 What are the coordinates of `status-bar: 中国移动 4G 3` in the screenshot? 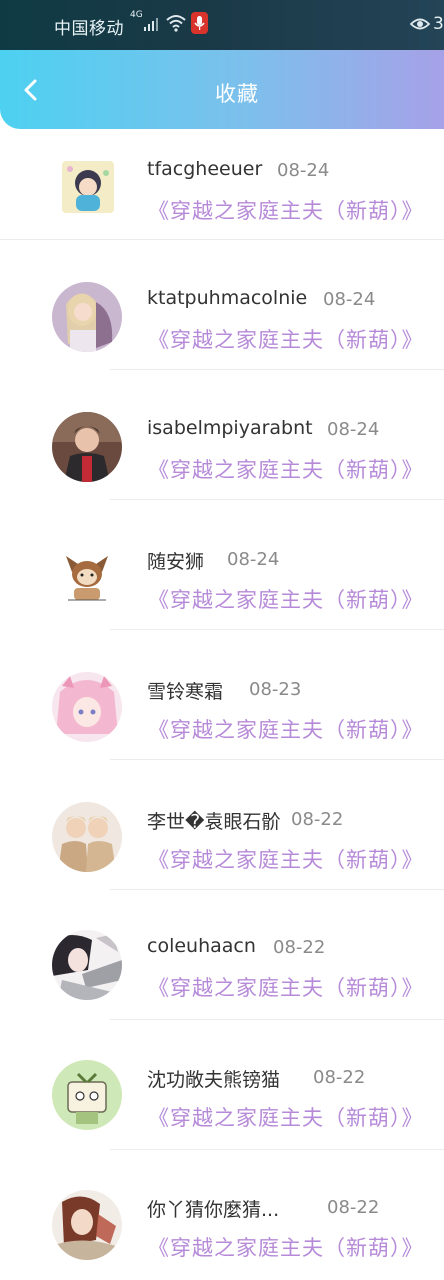 It's located at (222, 25).